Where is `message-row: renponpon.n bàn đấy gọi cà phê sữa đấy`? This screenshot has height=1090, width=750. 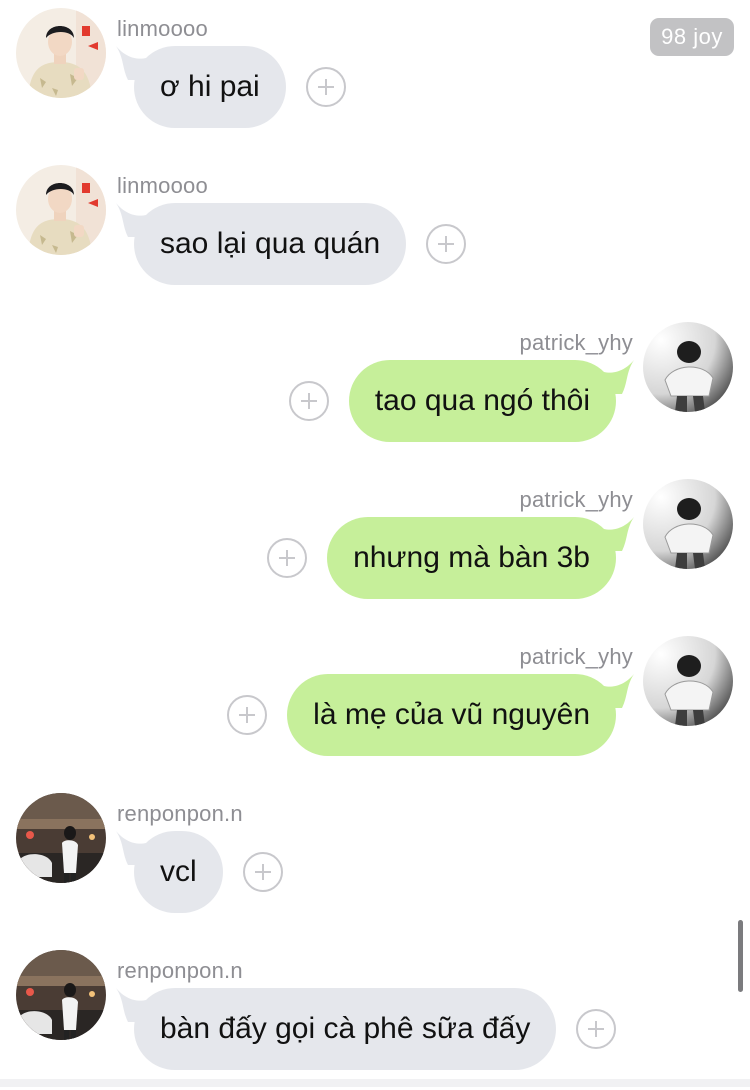
message-row: renponpon.n bàn đấy gọi cà phê sữa đấy is located at coordinates (375, 1020).